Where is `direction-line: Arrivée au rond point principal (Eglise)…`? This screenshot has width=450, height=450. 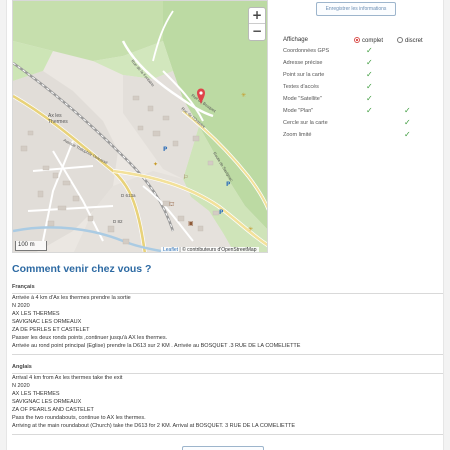 direction-line: Arrivée au rond point principal (Eglise)… is located at coordinates (156, 346).